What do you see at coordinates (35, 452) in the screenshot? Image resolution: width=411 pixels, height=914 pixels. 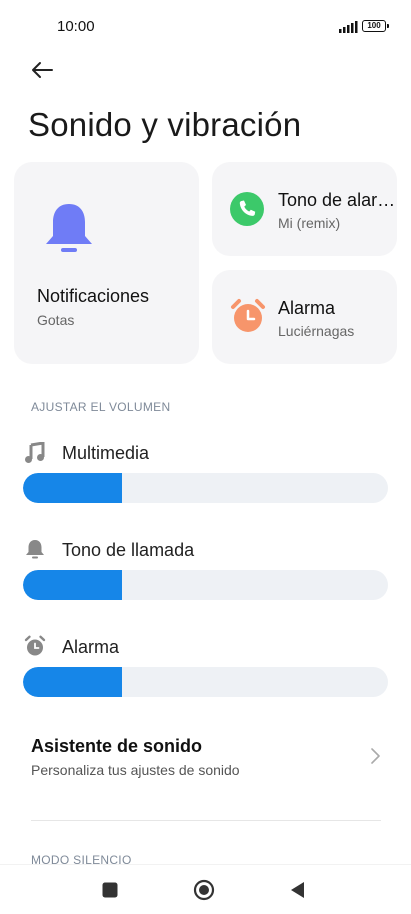 I see `music-note-icon` at bounding box center [35, 452].